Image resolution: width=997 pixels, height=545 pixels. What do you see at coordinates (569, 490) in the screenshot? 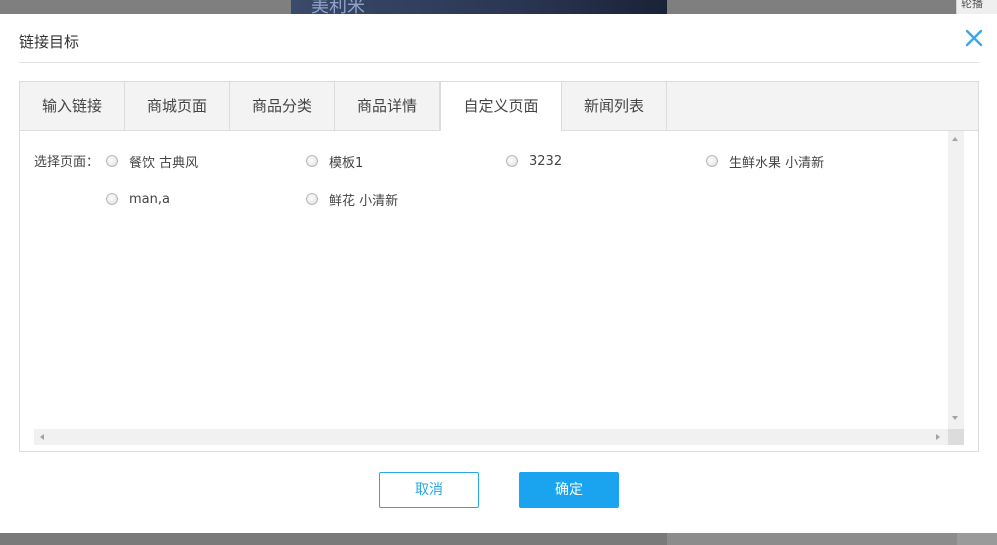
I see `confirm-button: 确定` at bounding box center [569, 490].